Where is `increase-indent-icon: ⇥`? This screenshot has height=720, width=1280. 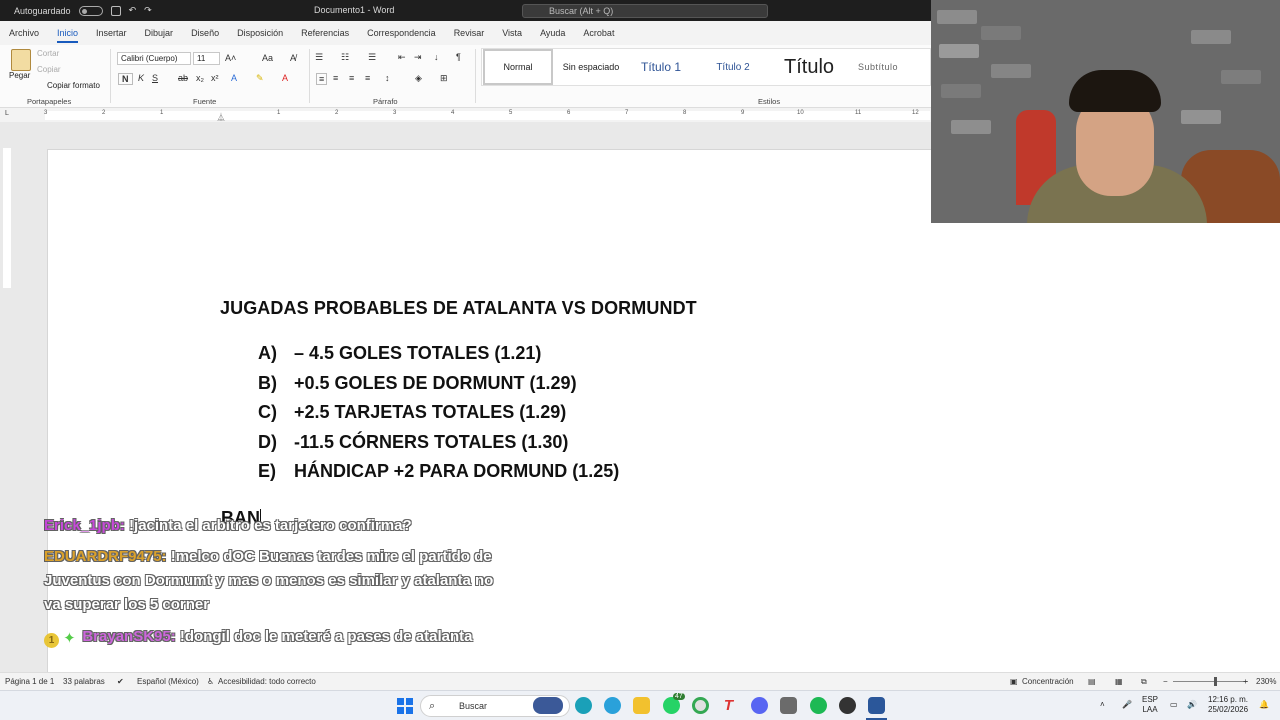 increase-indent-icon: ⇥ is located at coordinates (418, 57).